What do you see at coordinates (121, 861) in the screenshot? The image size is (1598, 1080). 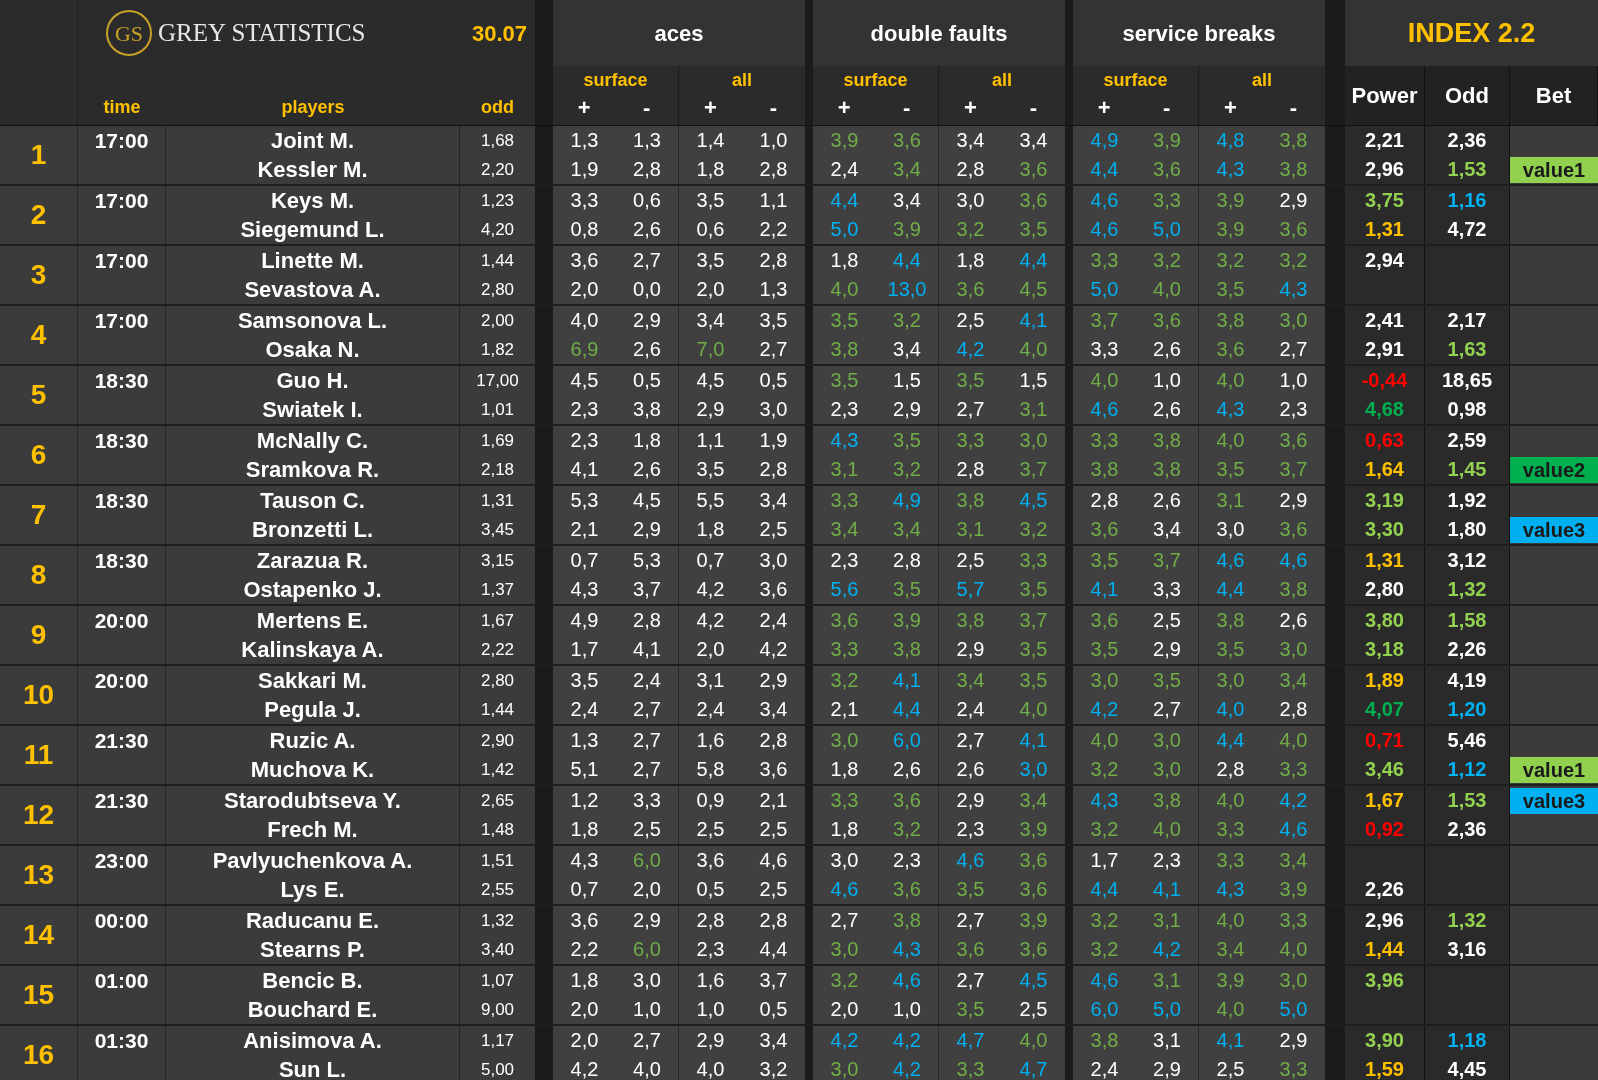 I see `match-time: 23:00` at bounding box center [121, 861].